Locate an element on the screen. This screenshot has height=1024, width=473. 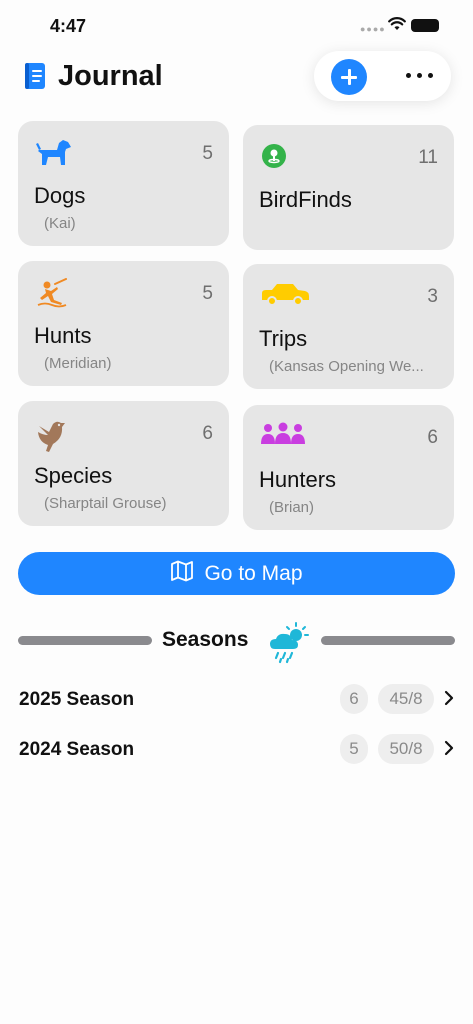
card-count: 3 is located at coordinates (432, 296).